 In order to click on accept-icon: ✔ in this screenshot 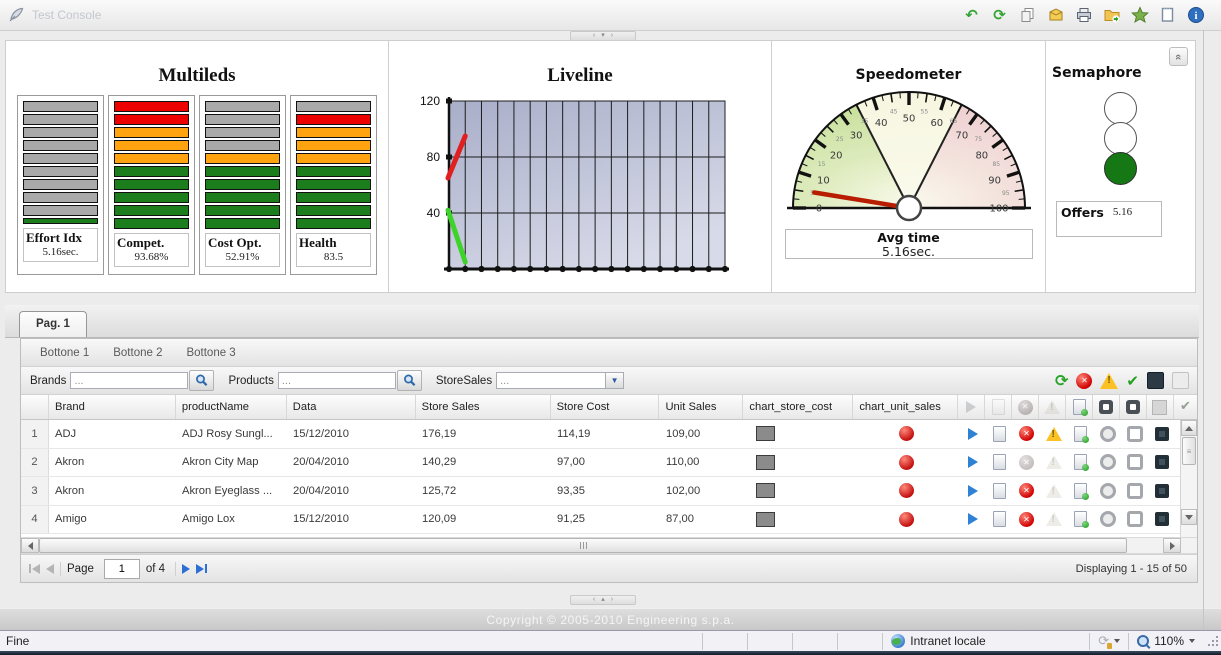, I will do `click(1132, 381)`.